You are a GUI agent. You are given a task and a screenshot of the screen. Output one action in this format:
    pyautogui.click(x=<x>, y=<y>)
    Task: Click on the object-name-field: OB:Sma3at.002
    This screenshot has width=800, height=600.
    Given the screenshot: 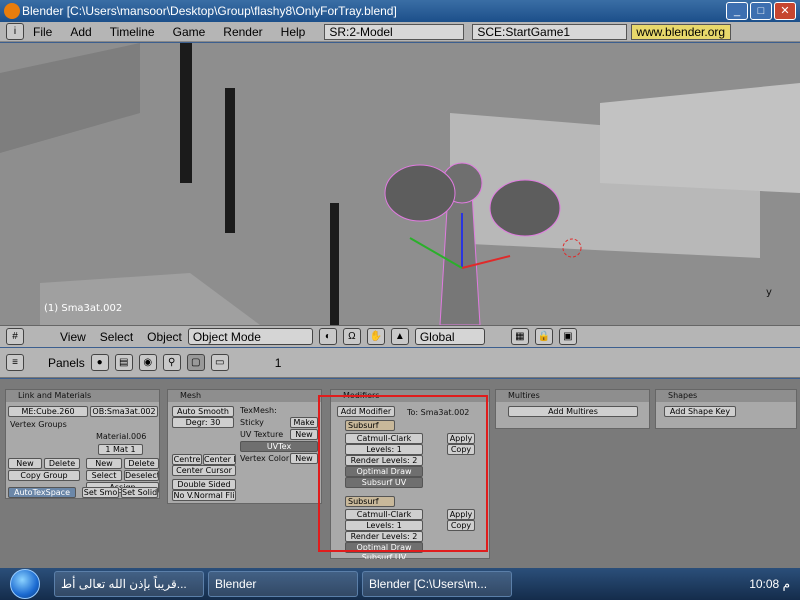 What is the action you would take?
    pyautogui.click(x=124, y=411)
    